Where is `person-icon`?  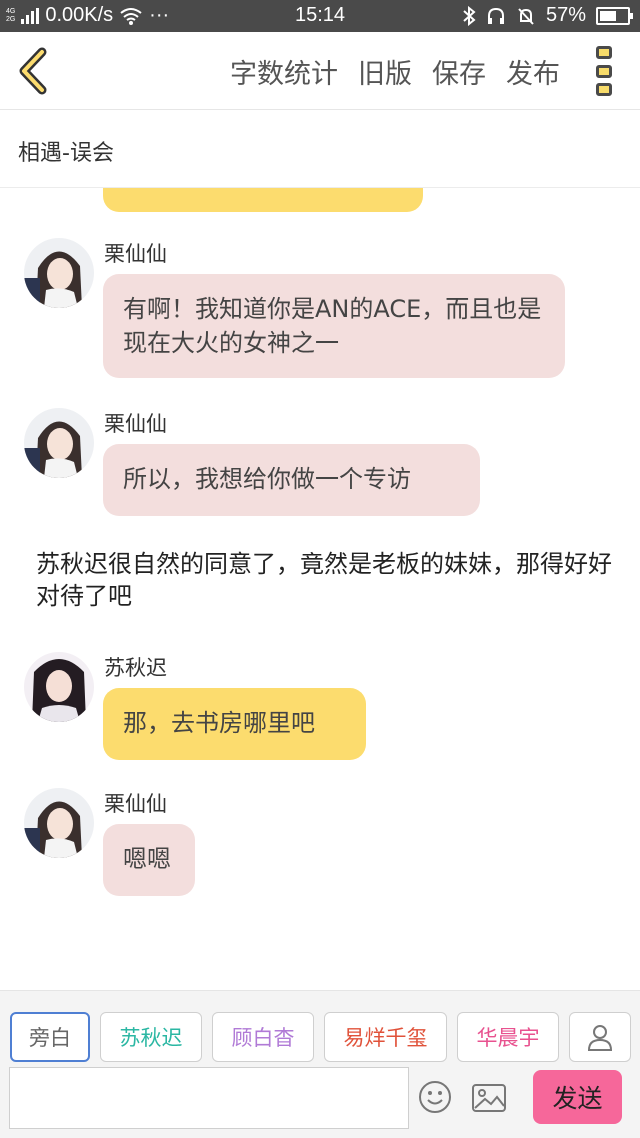 person-icon is located at coordinates (600, 1038).